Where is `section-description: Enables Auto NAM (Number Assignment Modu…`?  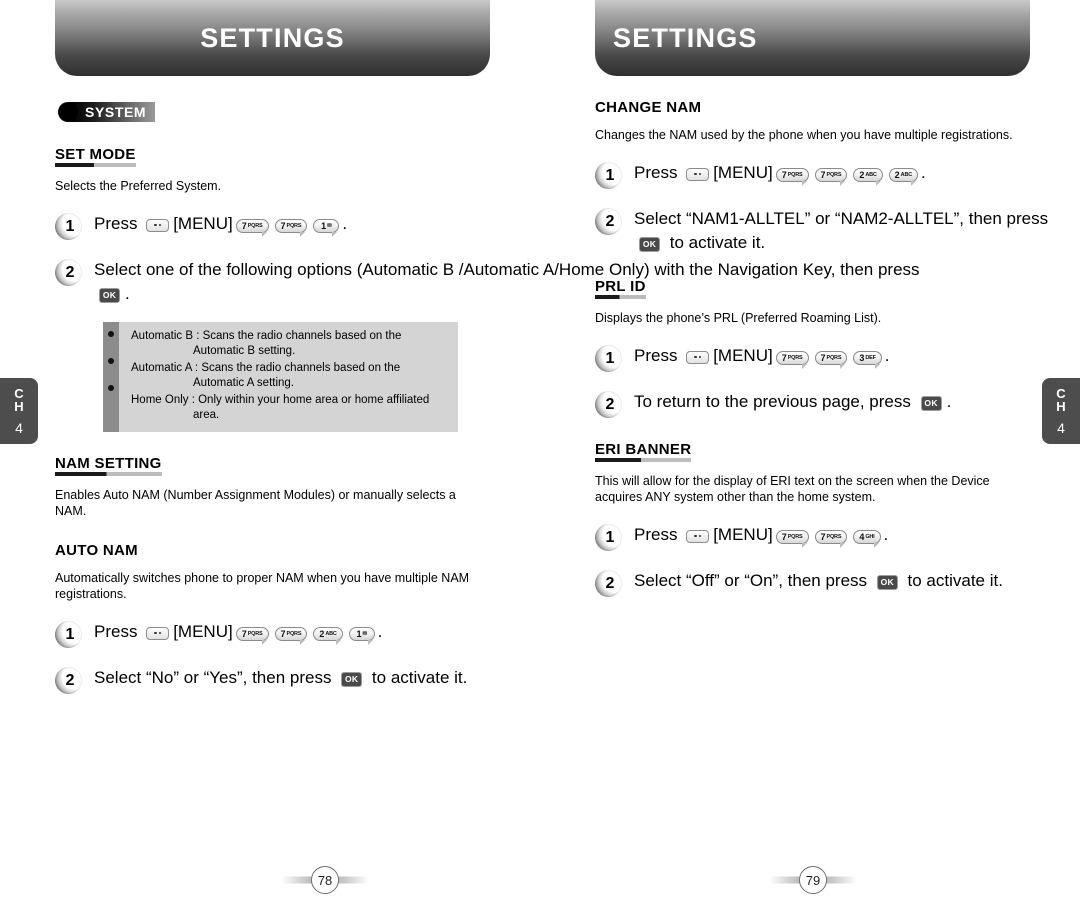 section-description: Enables Auto NAM (Number Assignment Modu… is located at coordinates (255, 503).